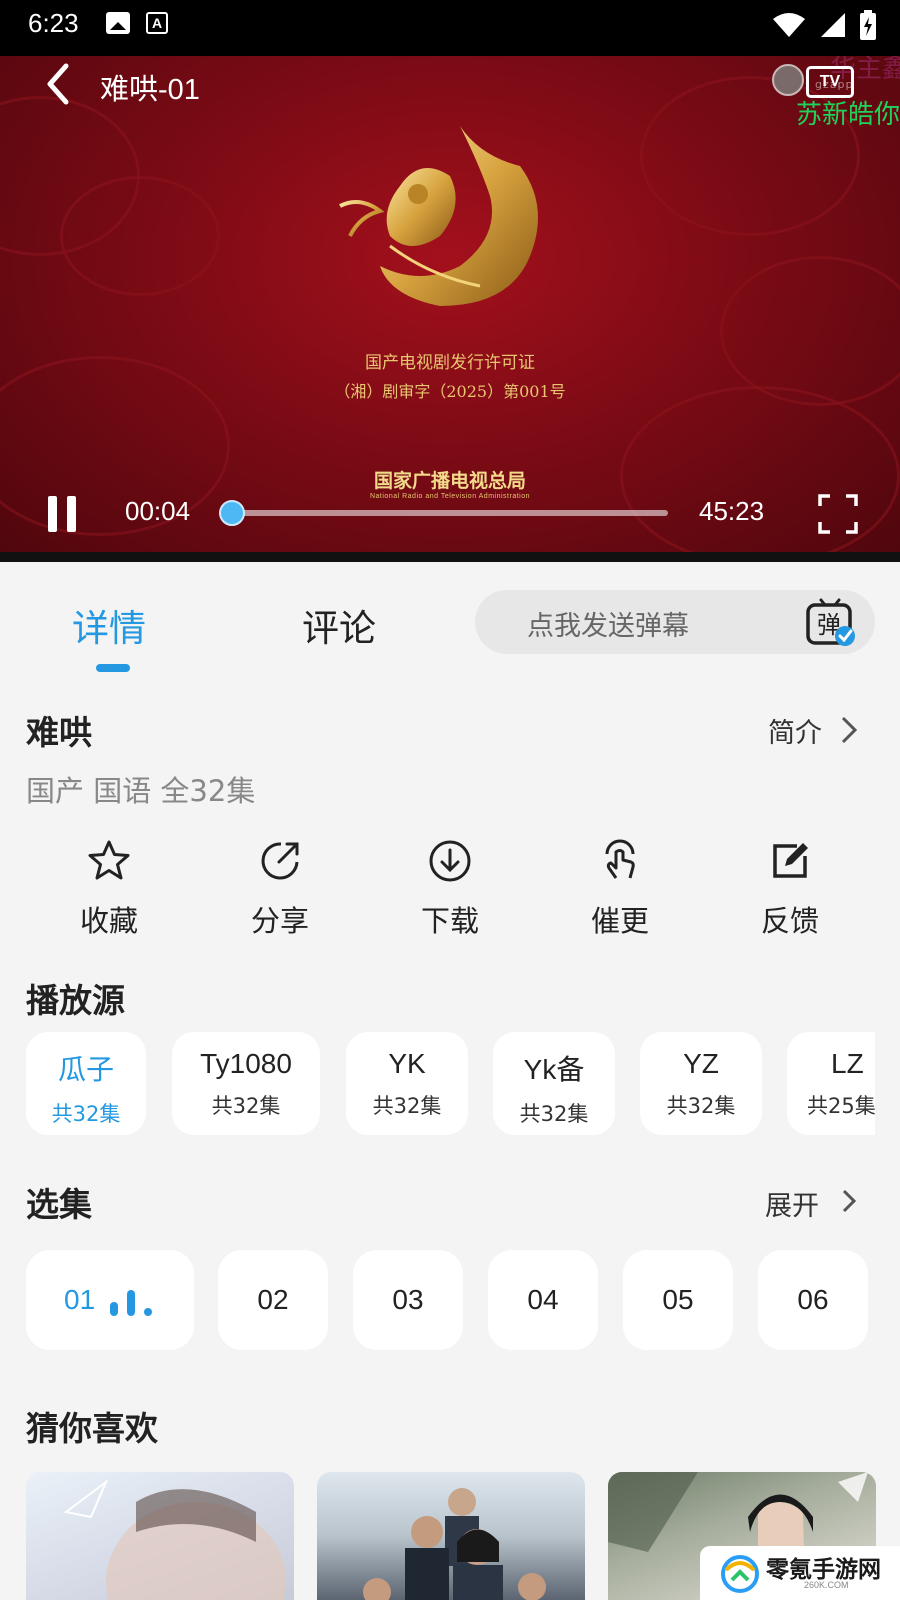 This screenshot has width=900, height=1600. I want to click on agency-name: 国家广播电视总局, so click(449, 481).